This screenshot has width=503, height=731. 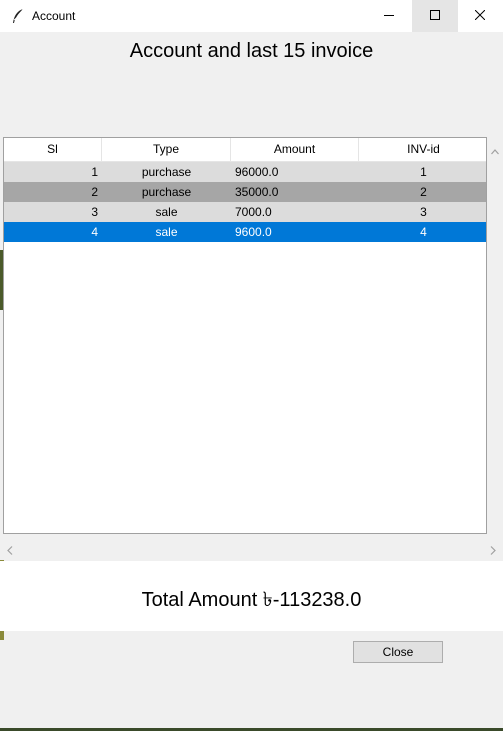 I want to click on column-header-type: Type, so click(x=166, y=149).